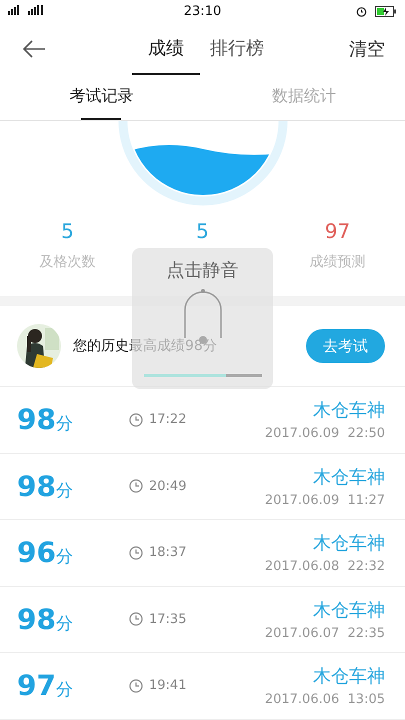 Image resolution: width=405 pixels, height=720 pixels. What do you see at coordinates (167, 420) in the screenshot?
I see `exam-duration: 17:22` at bounding box center [167, 420].